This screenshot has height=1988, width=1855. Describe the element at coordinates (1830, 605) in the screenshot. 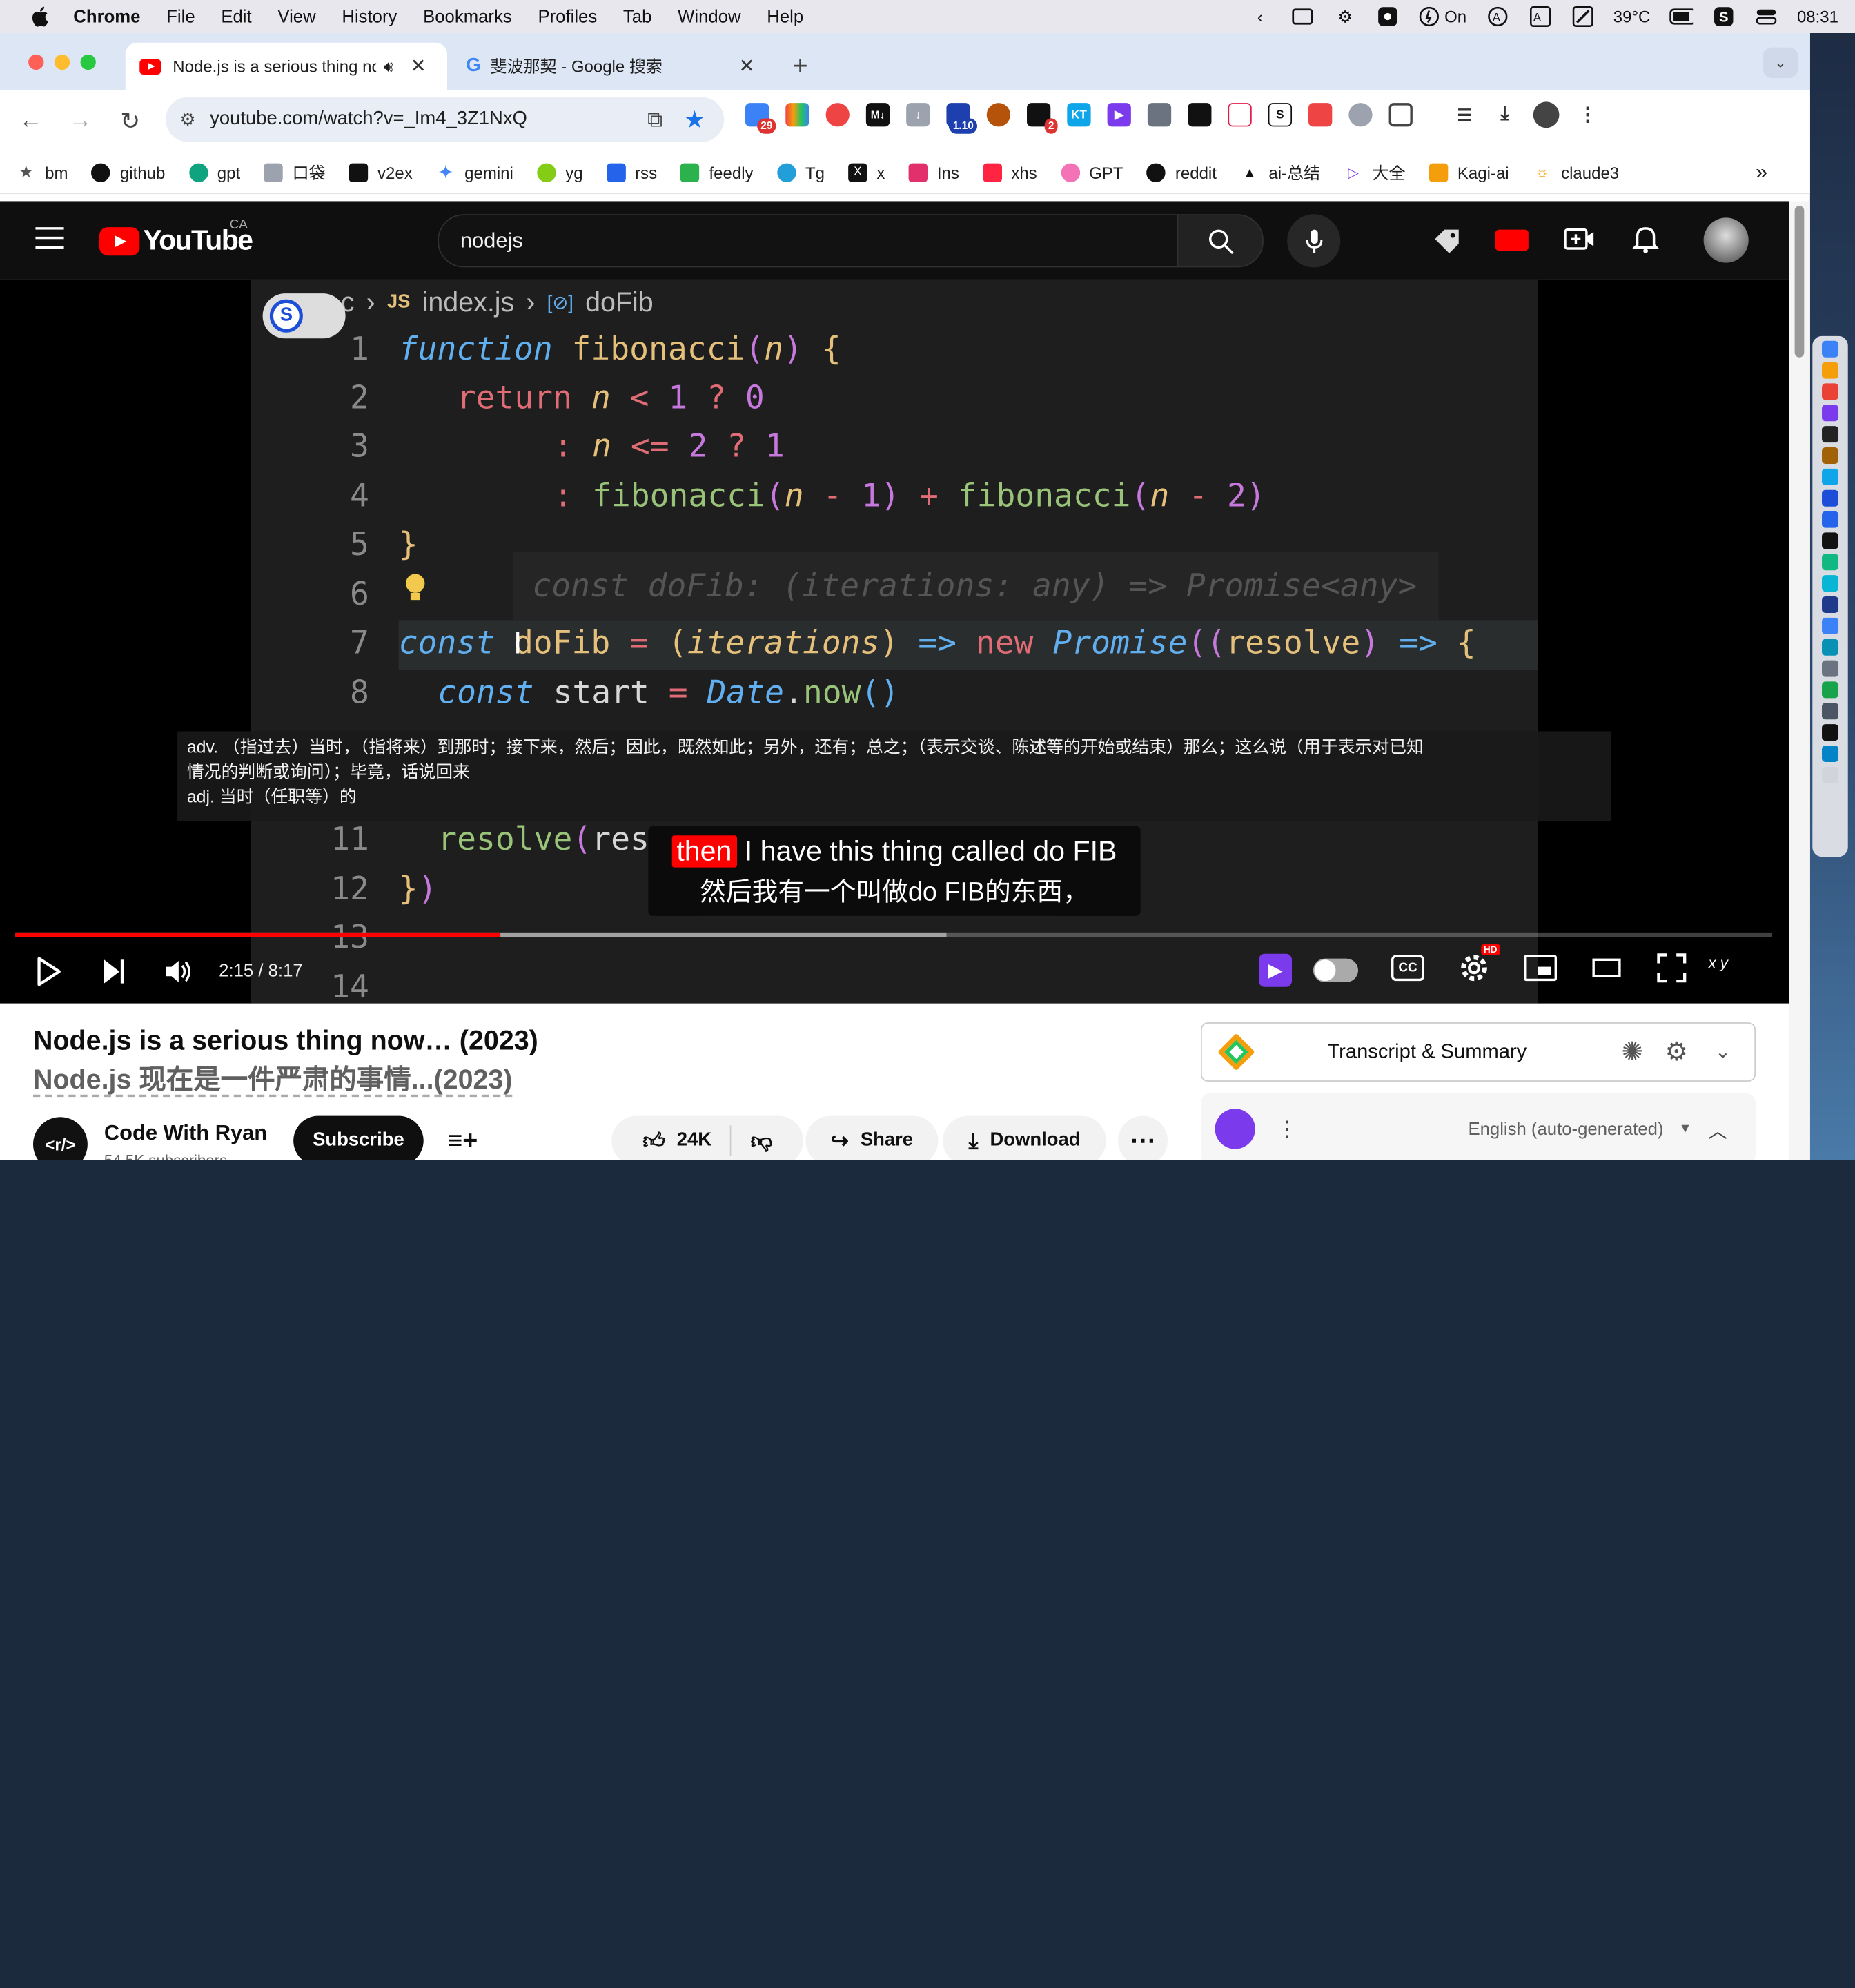

I see `dock-app6-icon` at that location.